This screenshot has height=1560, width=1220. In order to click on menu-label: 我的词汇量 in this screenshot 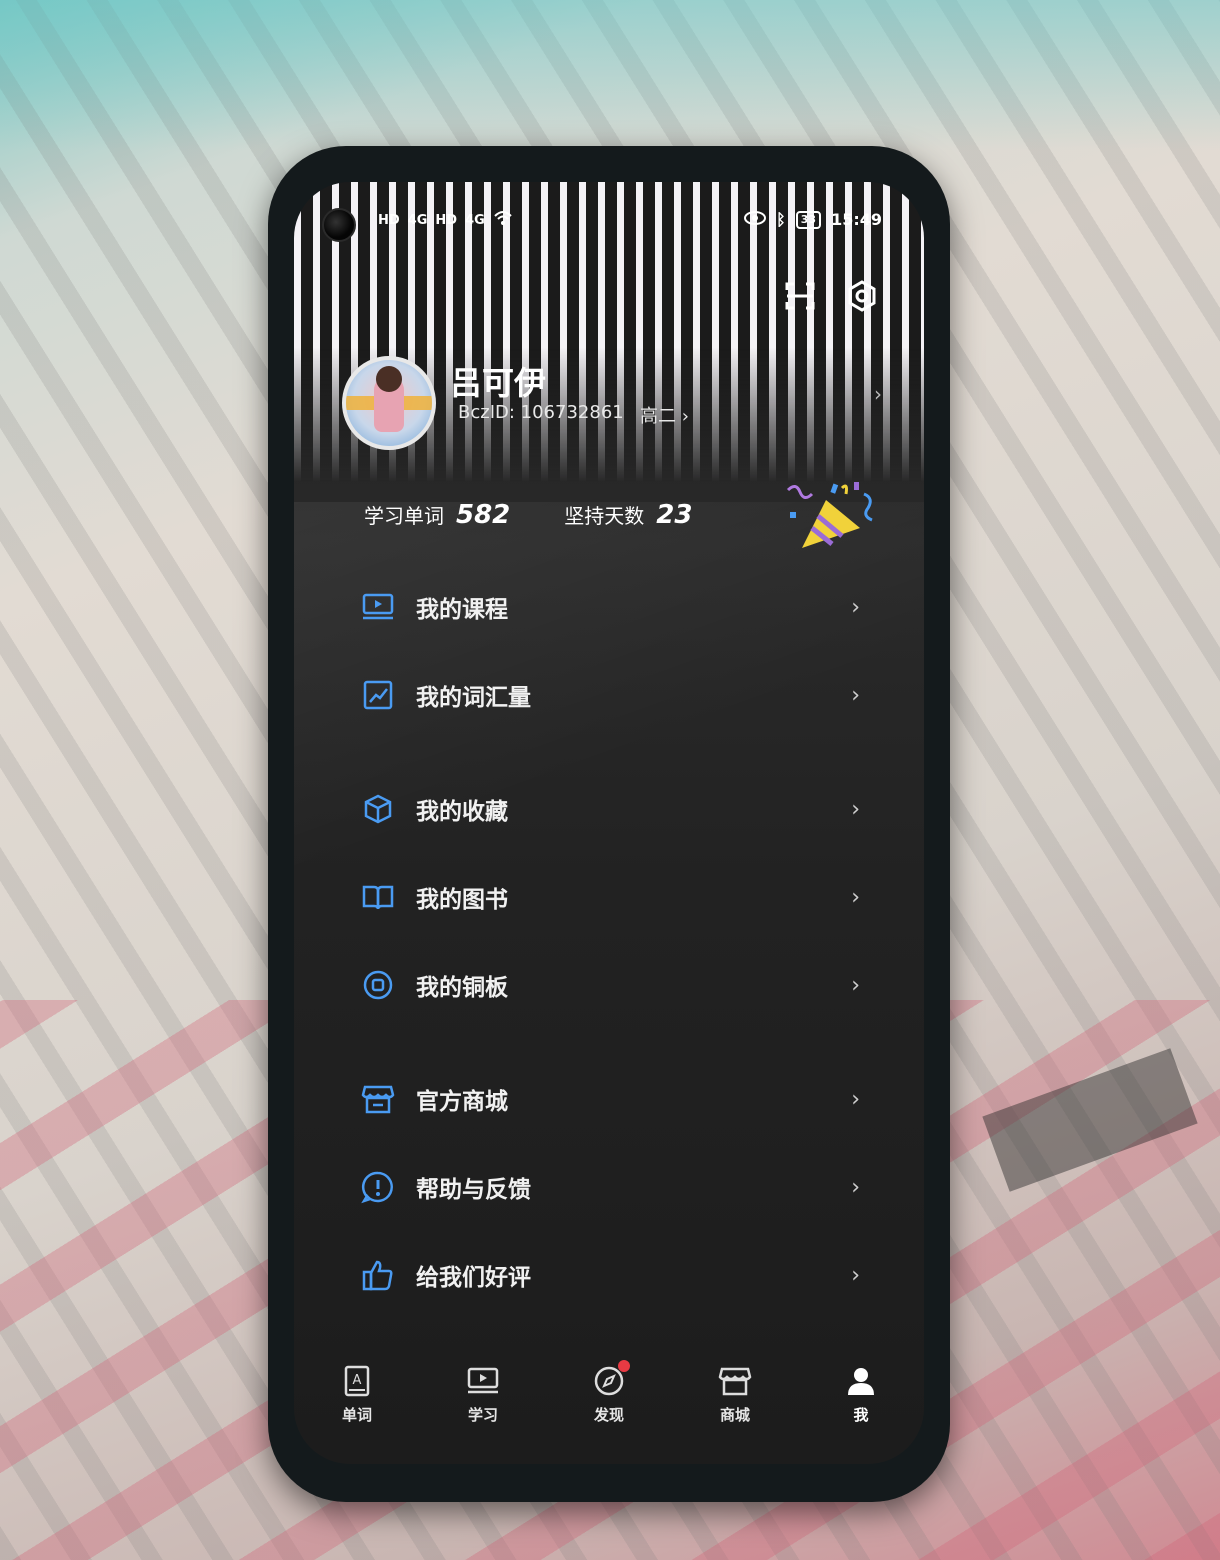, I will do `click(473, 698)`.